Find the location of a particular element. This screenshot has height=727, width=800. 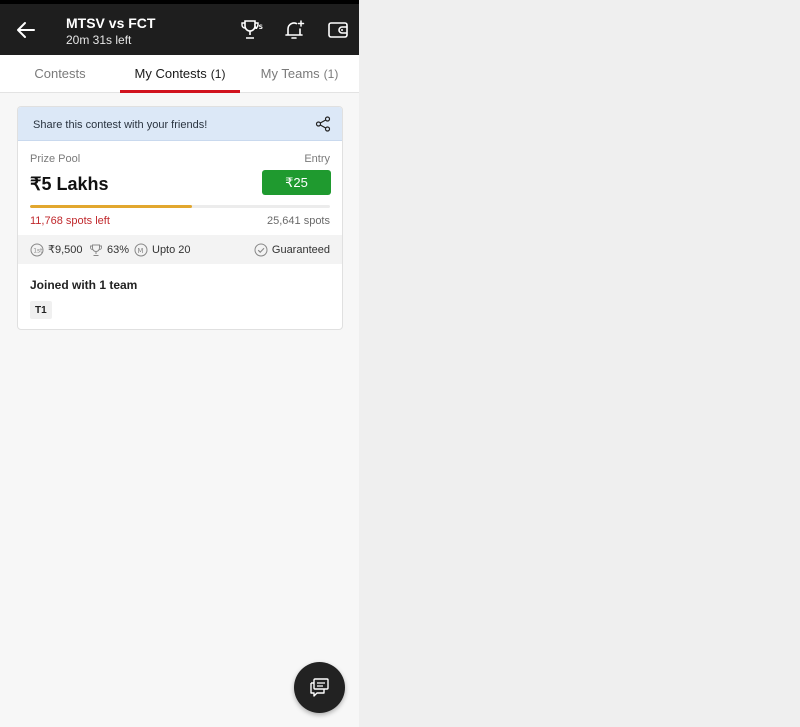

guaranteed-check-icon is located at coordinates (261, 249).